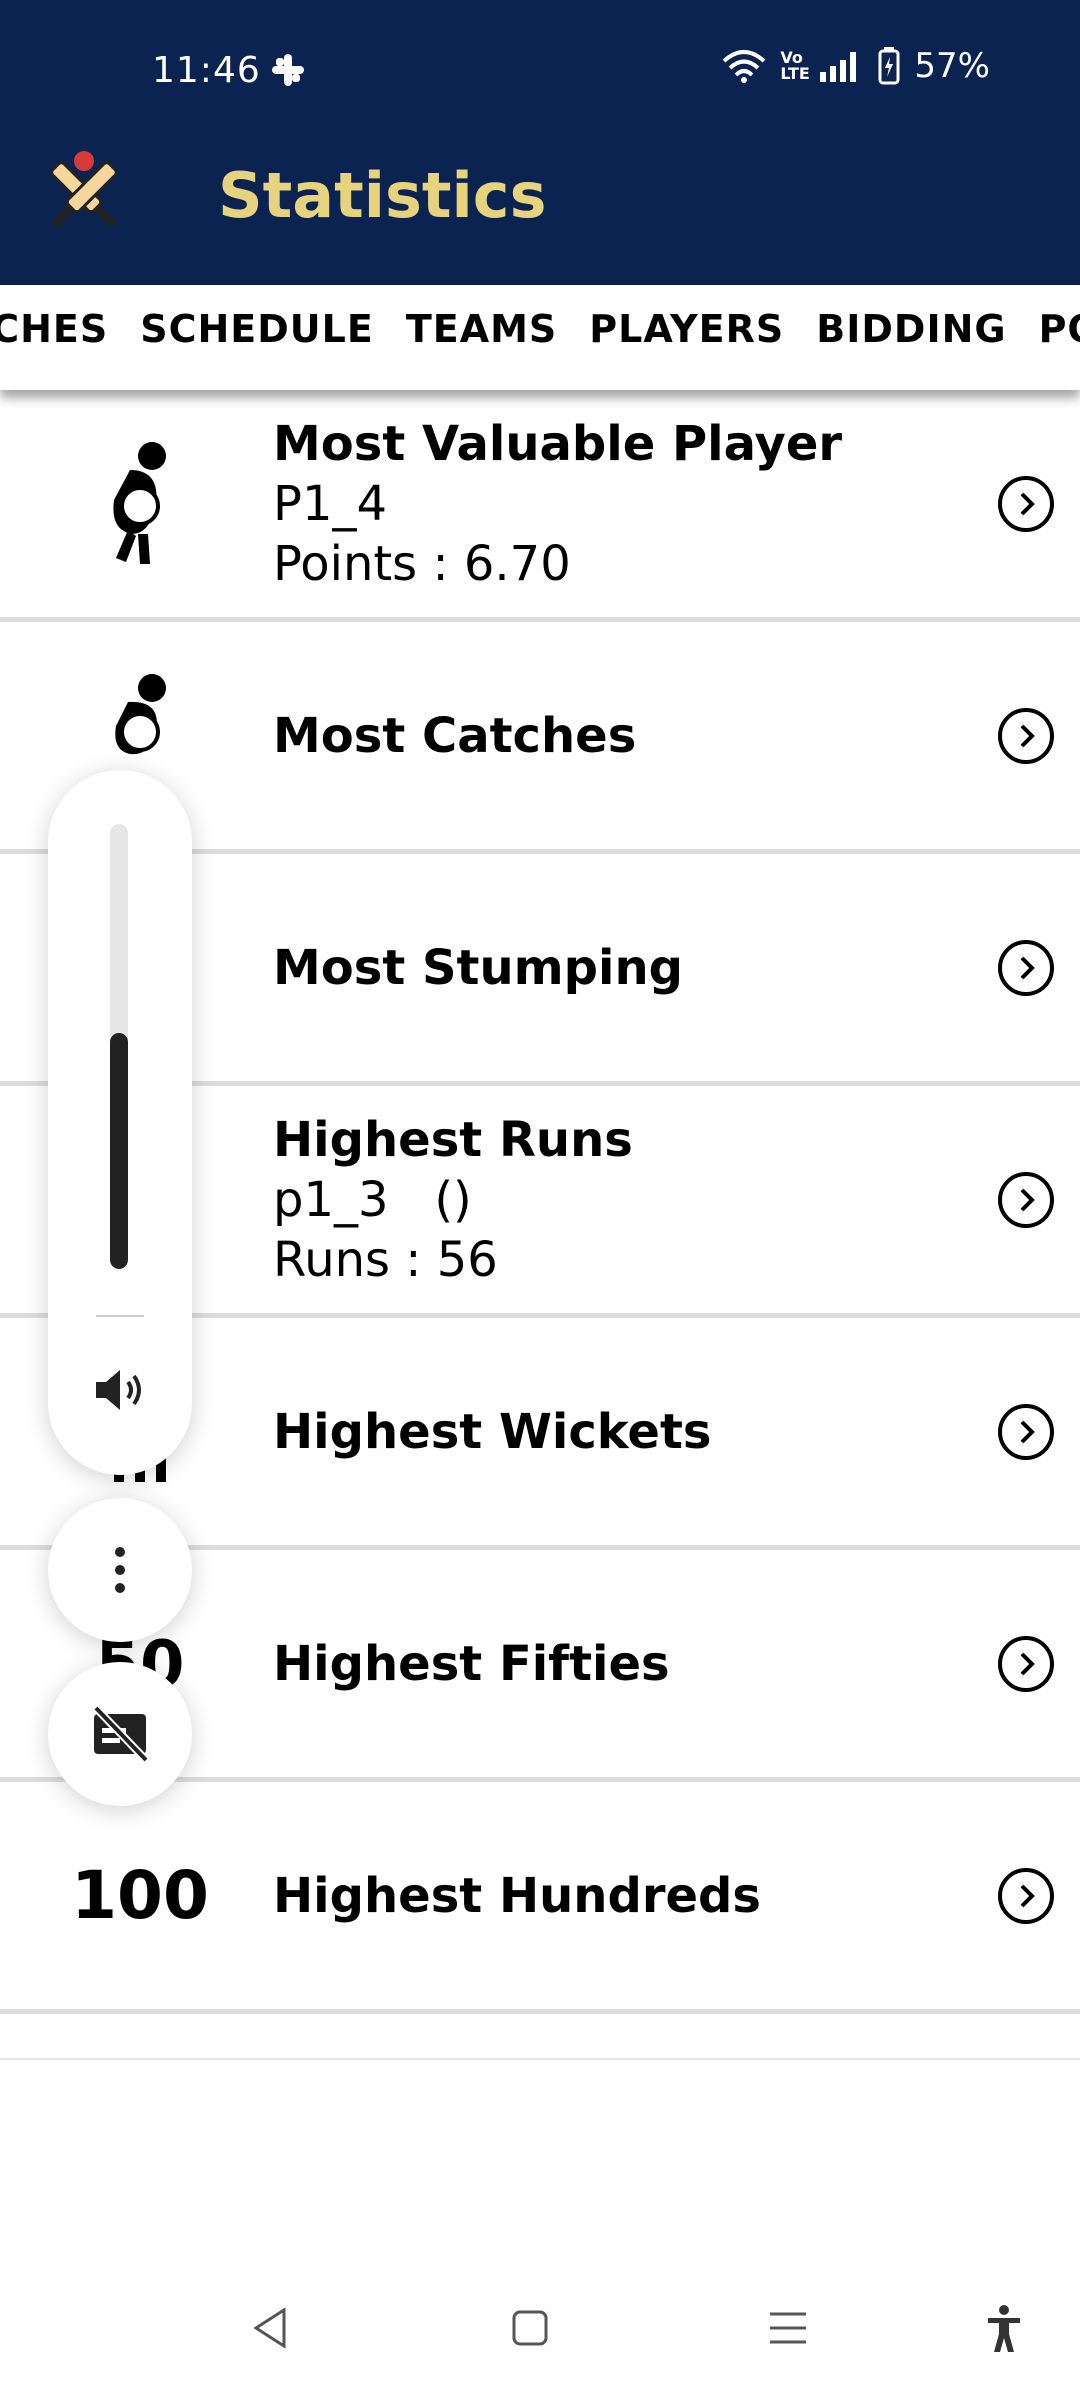  What do you see at coordinates (54, 329) in the screenshot?
I see `tab-matches: MATCHES` at bounding box center [54, 329].